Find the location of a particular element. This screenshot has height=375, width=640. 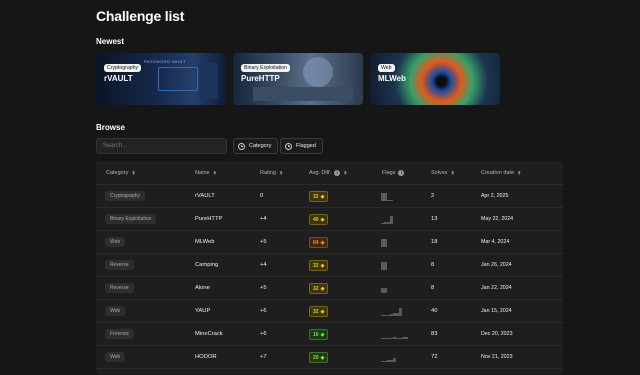

category-filter-button: Category is located at coordinates (256, 146).